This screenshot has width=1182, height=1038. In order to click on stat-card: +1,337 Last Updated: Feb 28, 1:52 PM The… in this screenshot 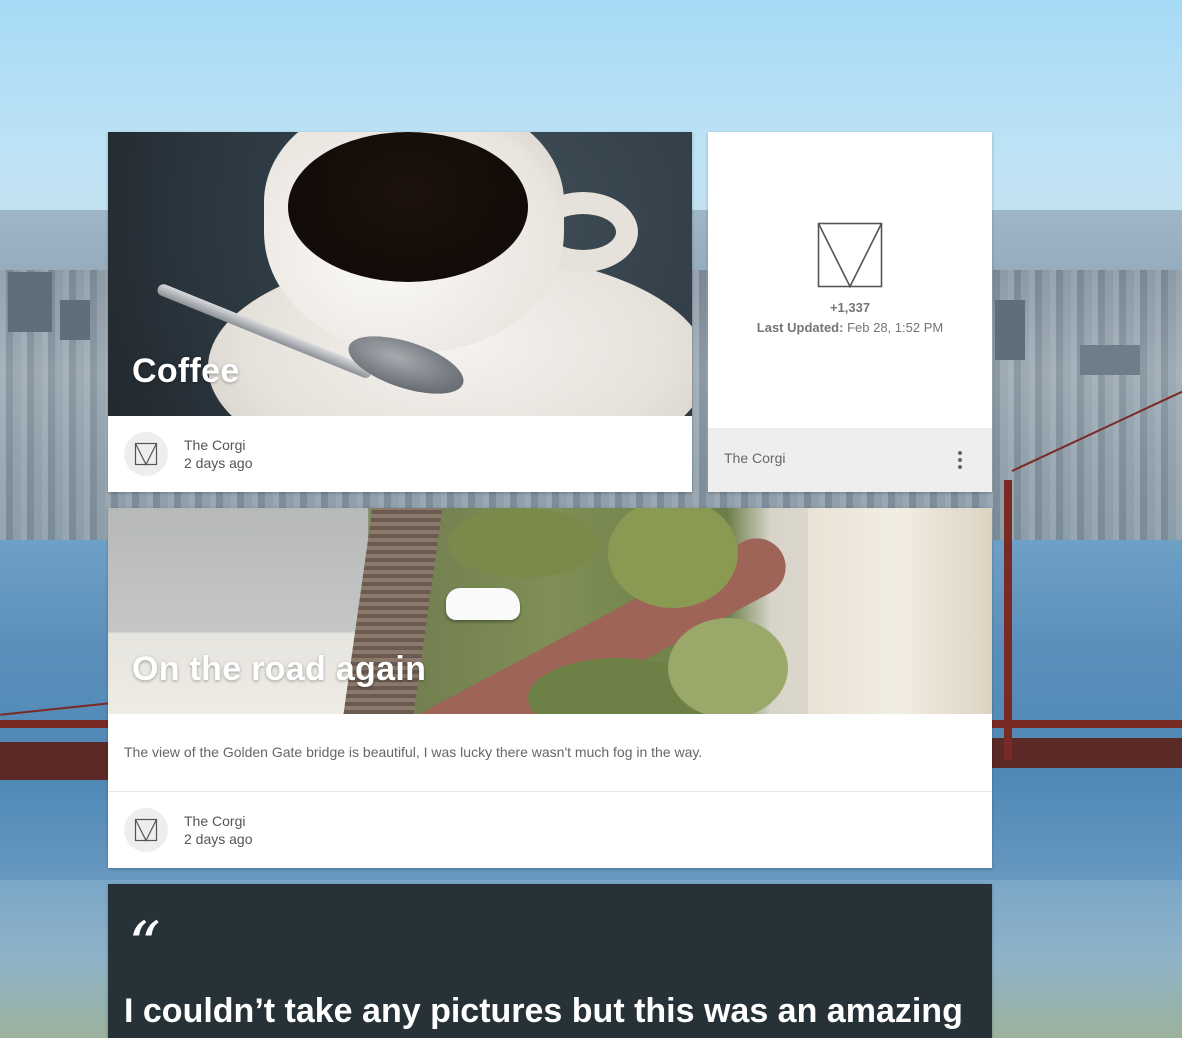, I will do `click(850, 312)`.